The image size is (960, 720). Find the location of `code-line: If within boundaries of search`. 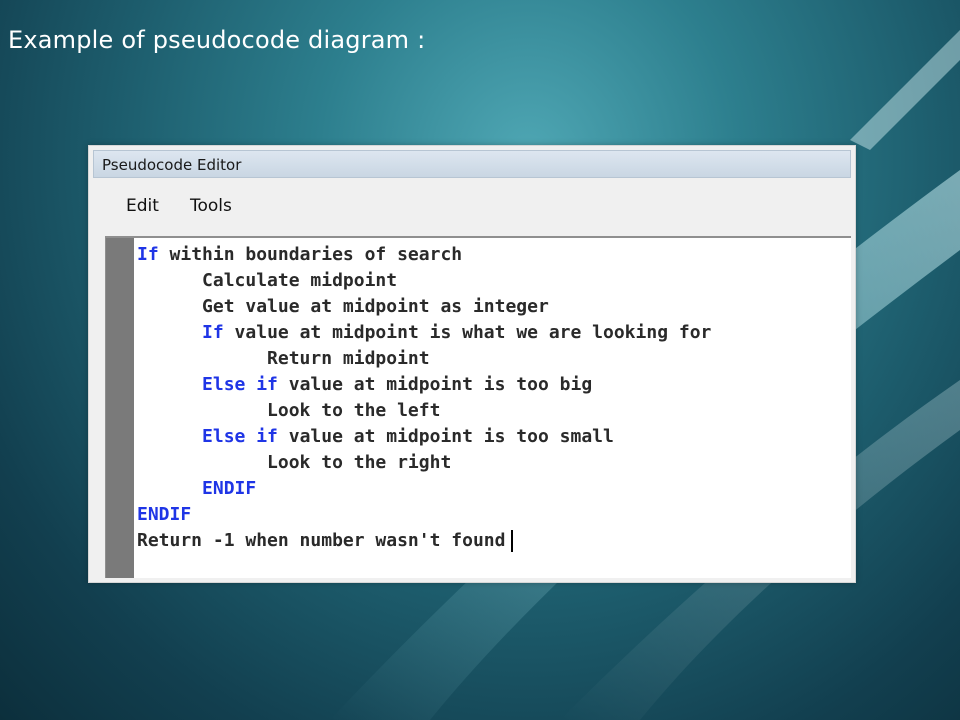

code-line: If within boundaries of search is located at coordinates (300, 254).